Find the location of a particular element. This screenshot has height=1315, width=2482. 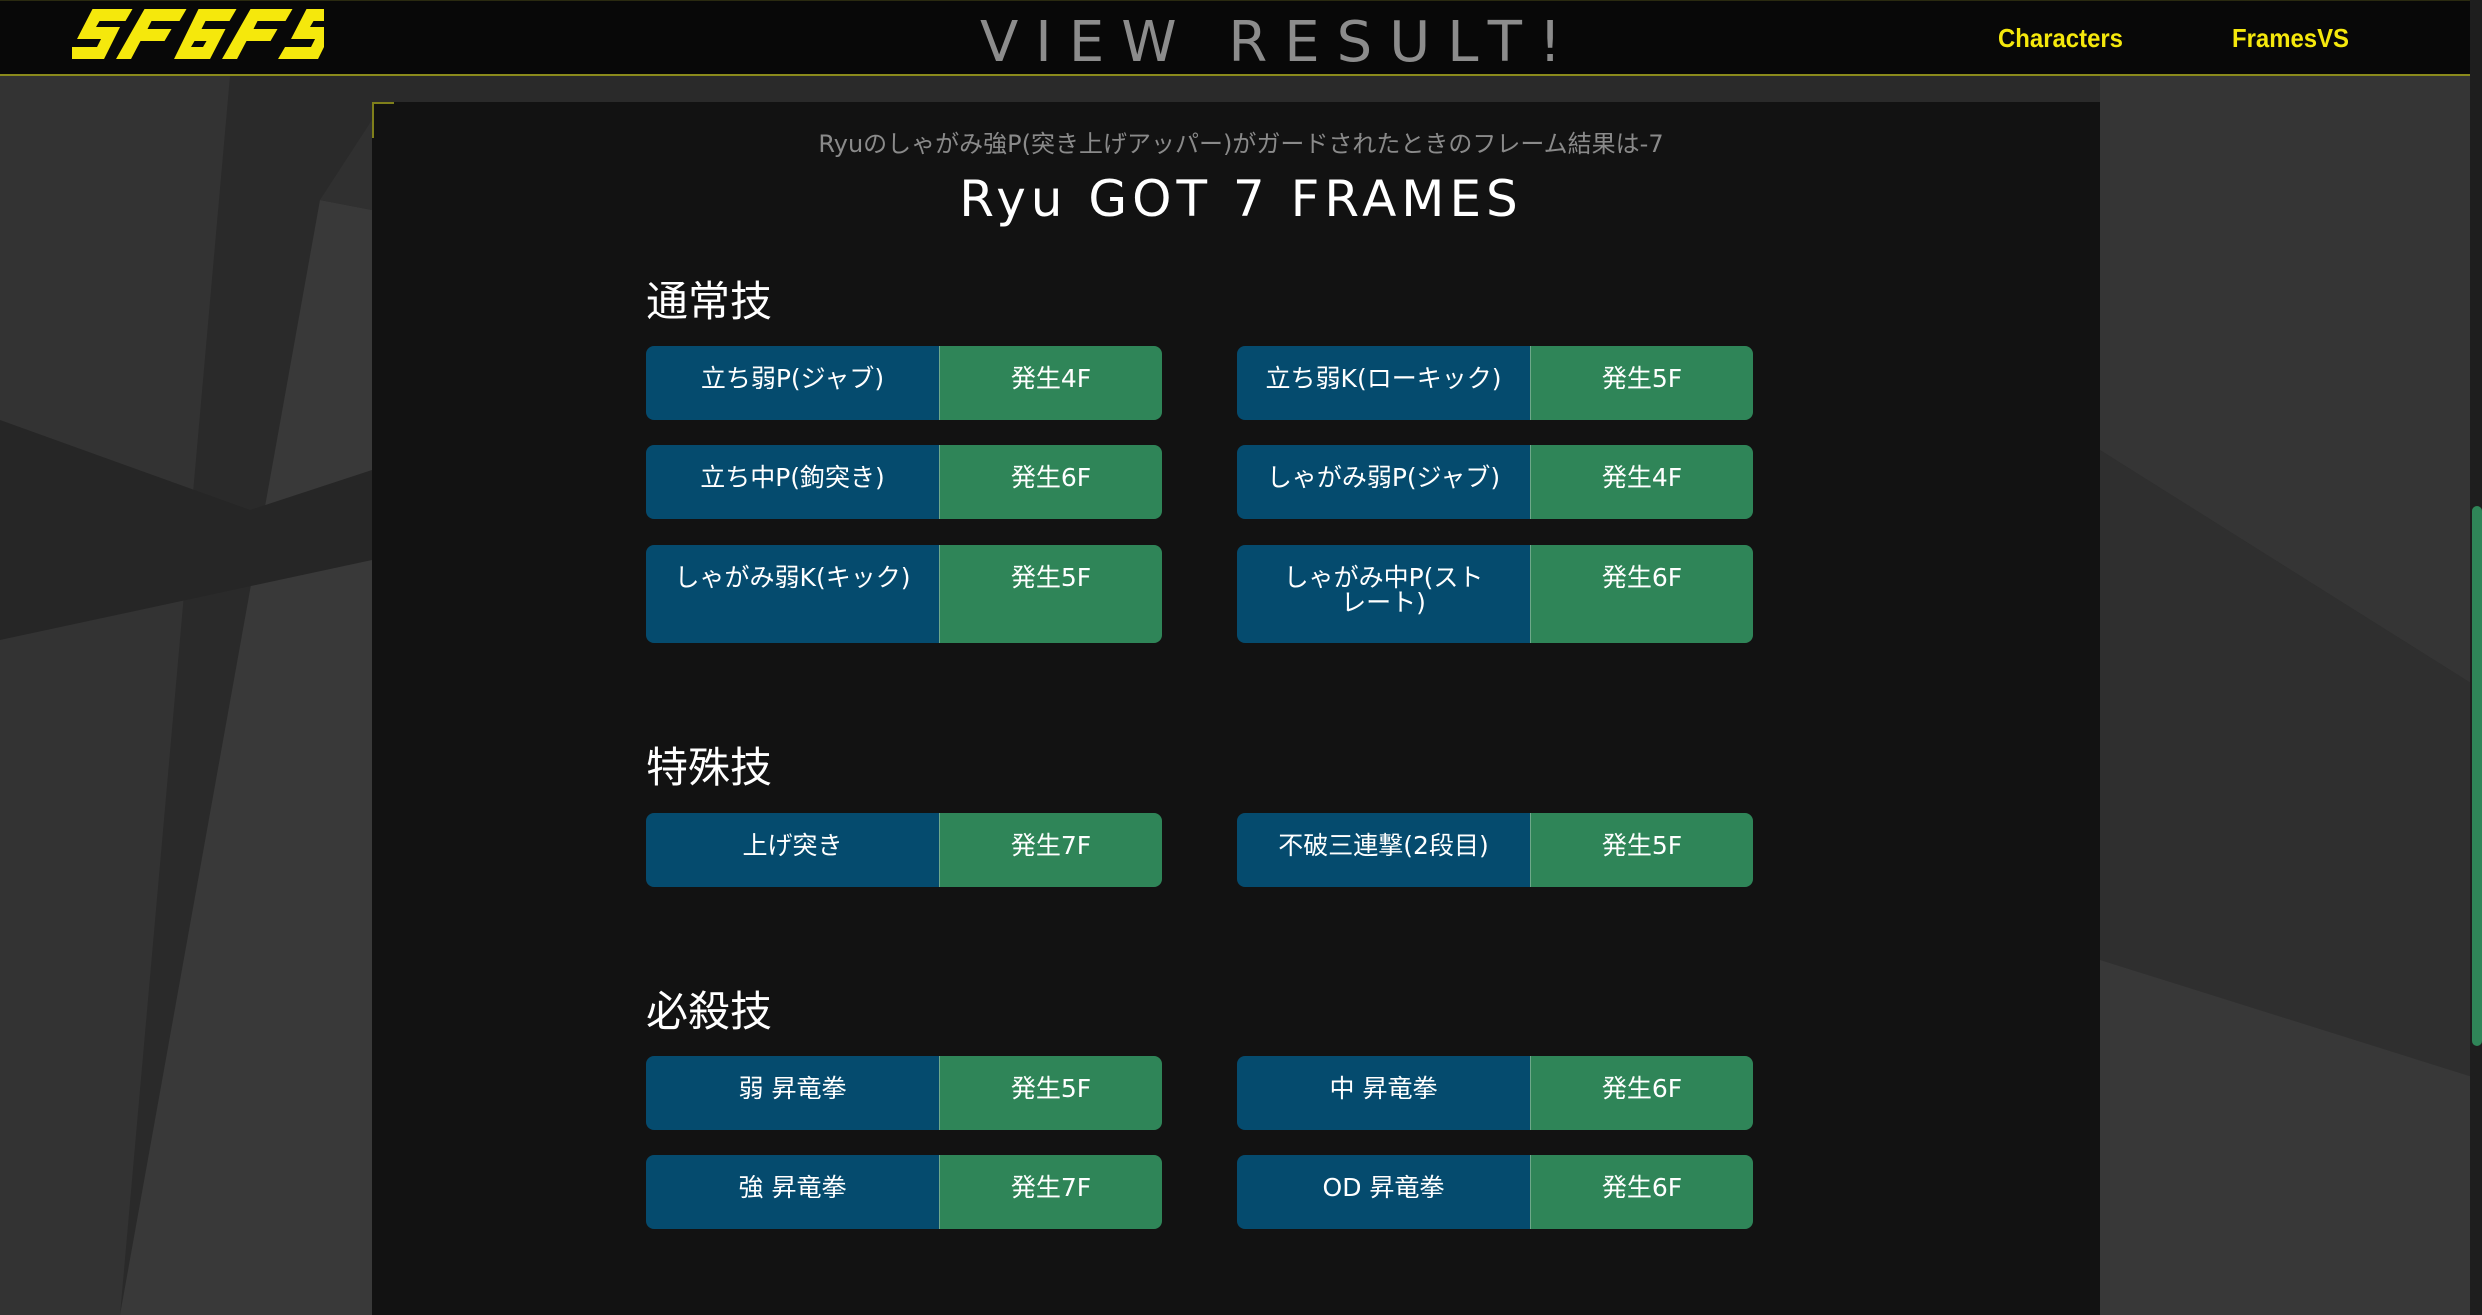

move-card: 立ち弱P(ジャブ) 発生4F is located at coordinates (904, 383).